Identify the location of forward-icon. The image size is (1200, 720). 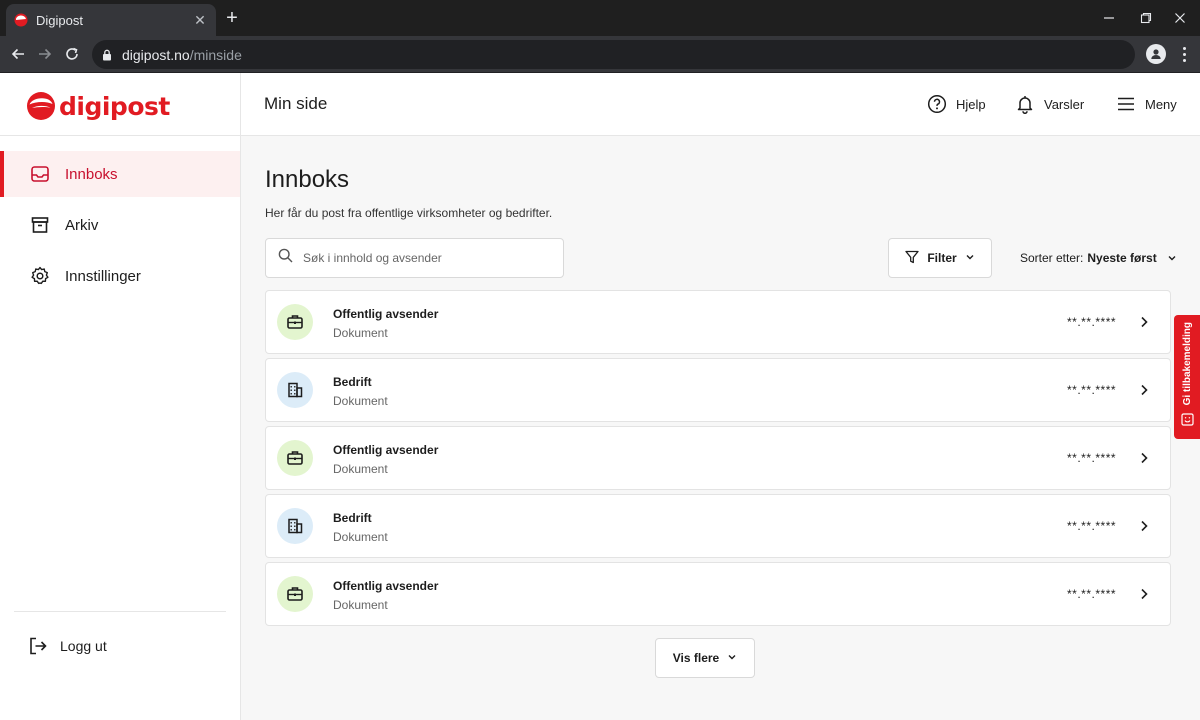
(45, 54).